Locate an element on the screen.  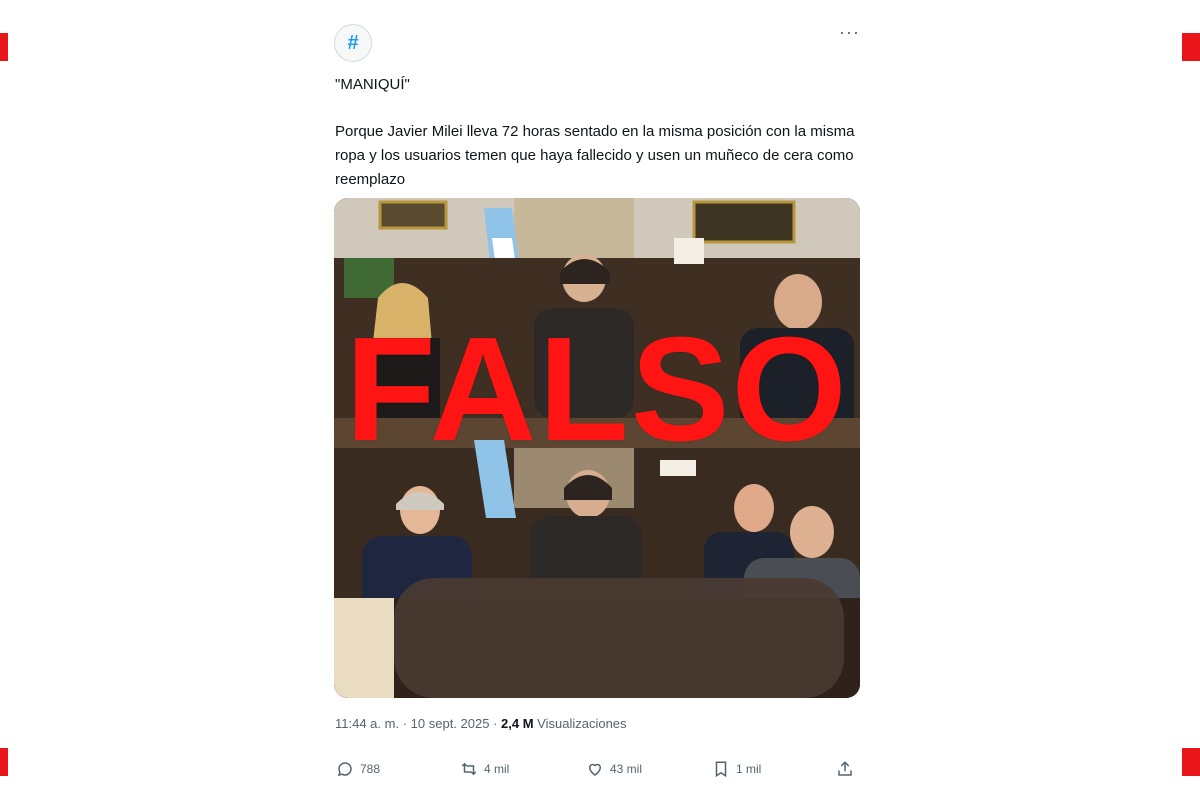
bookmark-icon is located at coordinates (721, 769).